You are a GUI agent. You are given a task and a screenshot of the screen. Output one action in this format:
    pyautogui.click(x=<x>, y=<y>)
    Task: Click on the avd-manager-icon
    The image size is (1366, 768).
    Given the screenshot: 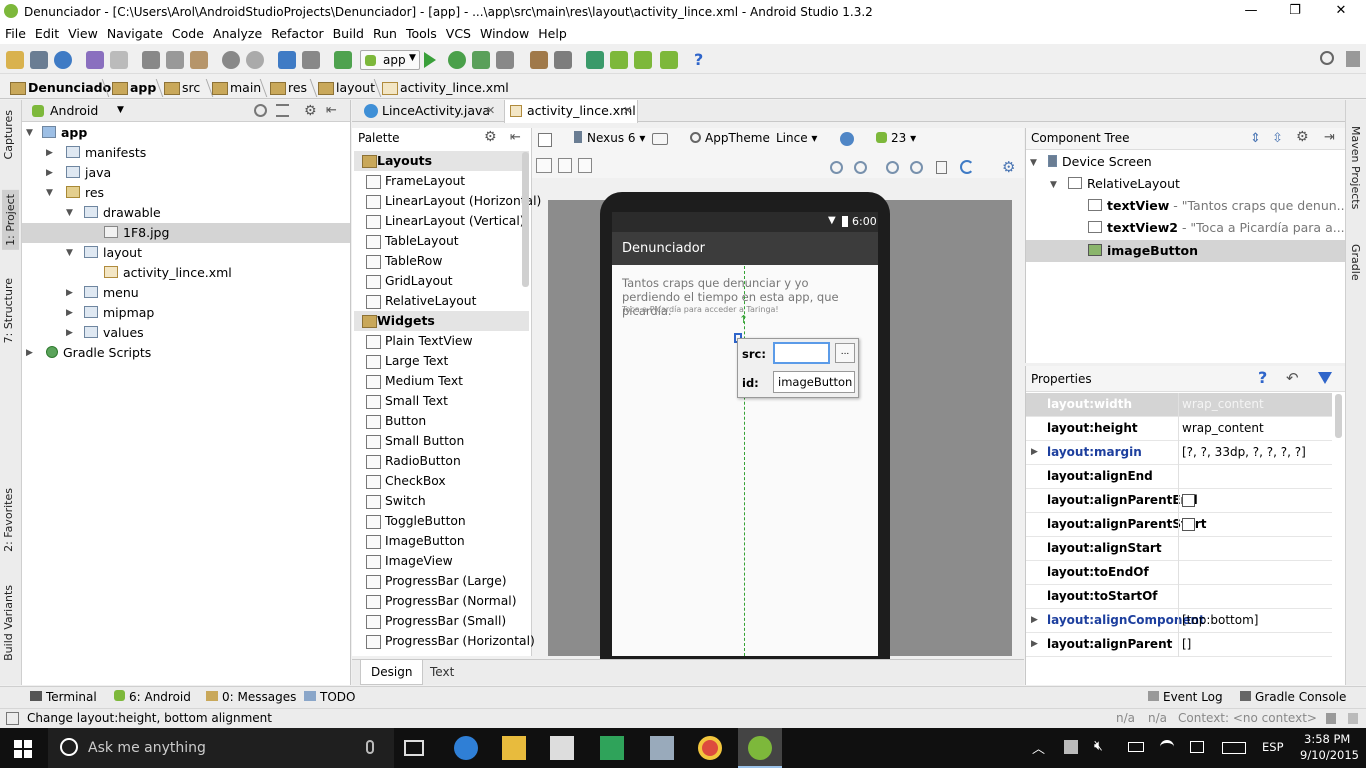 What is the action you would take?
    pyautogui.click(x=563, y=60)
    